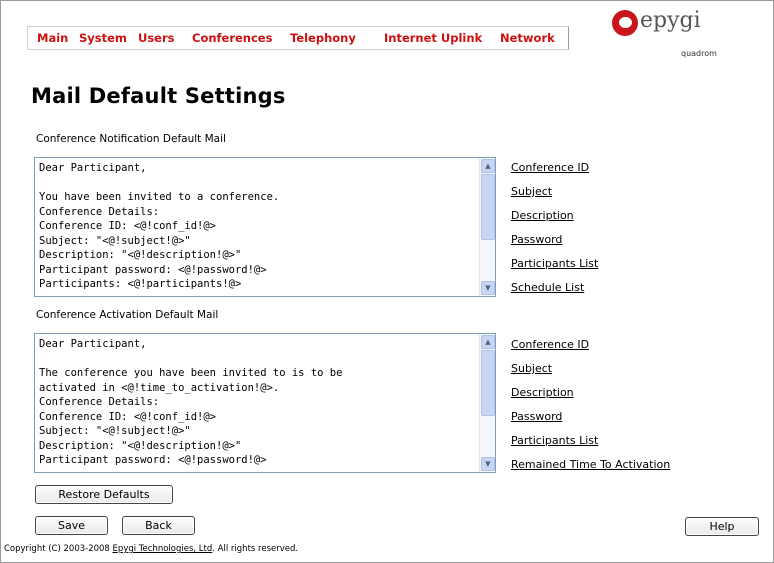 The width and height of the screenshot is (774, 563). I want to click on activation-link-remained-time: Remained Time To Activation, so click(590, 464).